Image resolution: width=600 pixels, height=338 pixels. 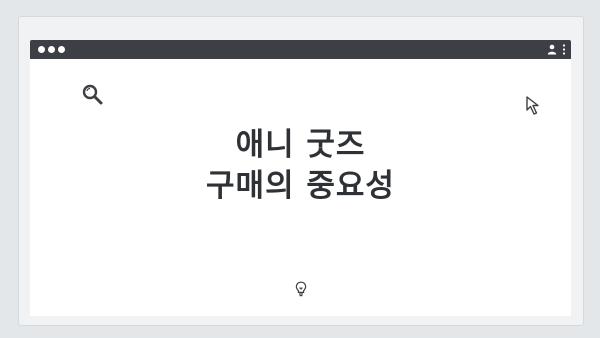 What do you see at coordinates (300, 49) in the screenshot?
I see `browser-titlebar` at bounding box center [300, 49].